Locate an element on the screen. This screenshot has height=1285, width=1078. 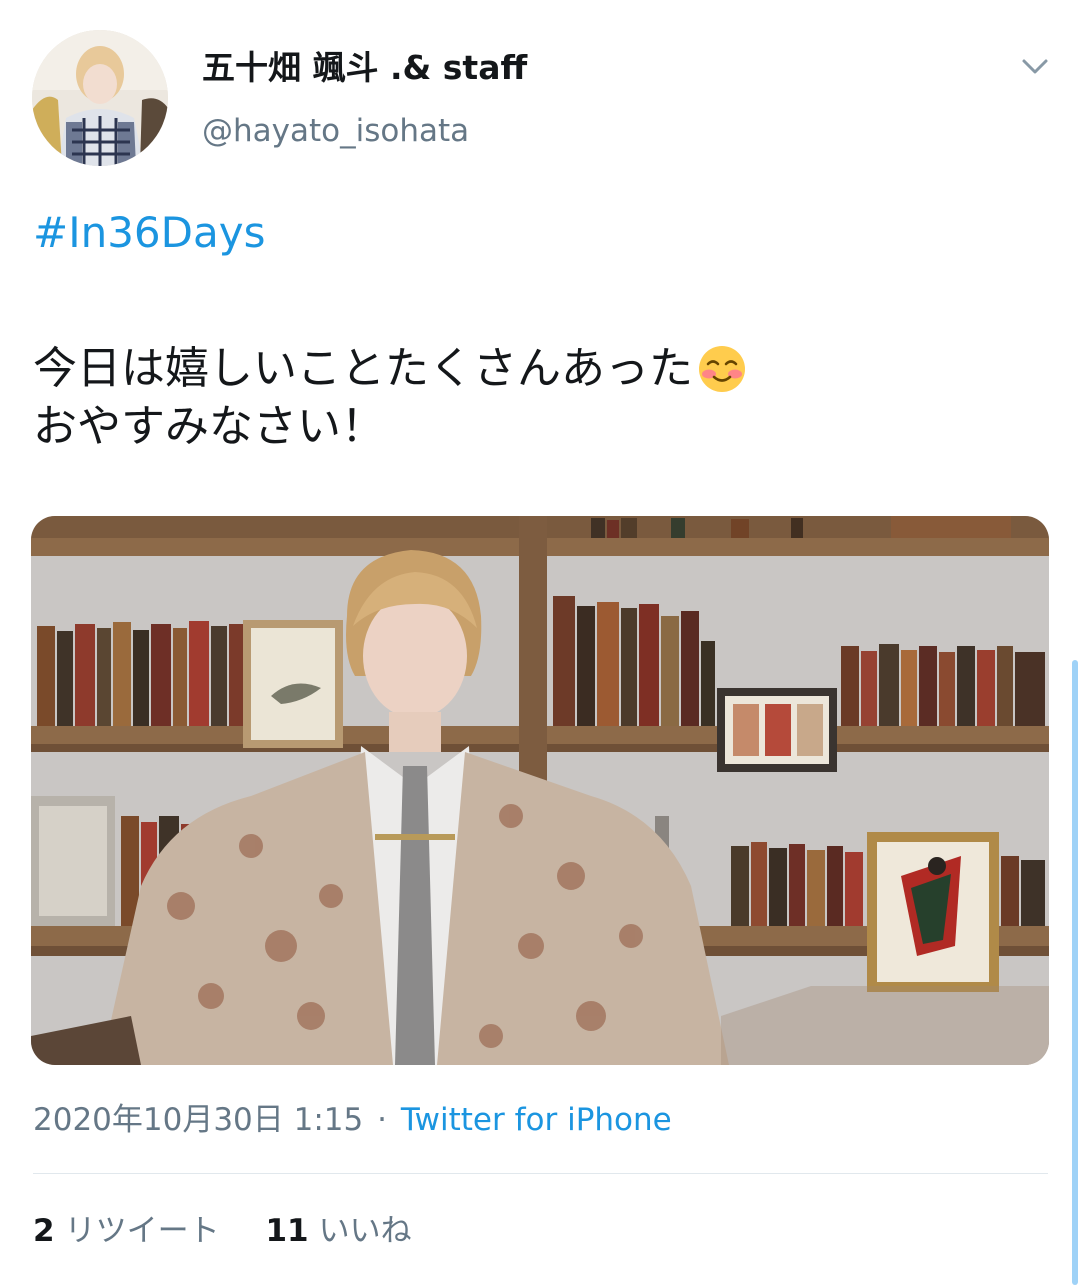
tweet-stats: 2 リツイート 11 いいね is located at coordinates (240, 1231).